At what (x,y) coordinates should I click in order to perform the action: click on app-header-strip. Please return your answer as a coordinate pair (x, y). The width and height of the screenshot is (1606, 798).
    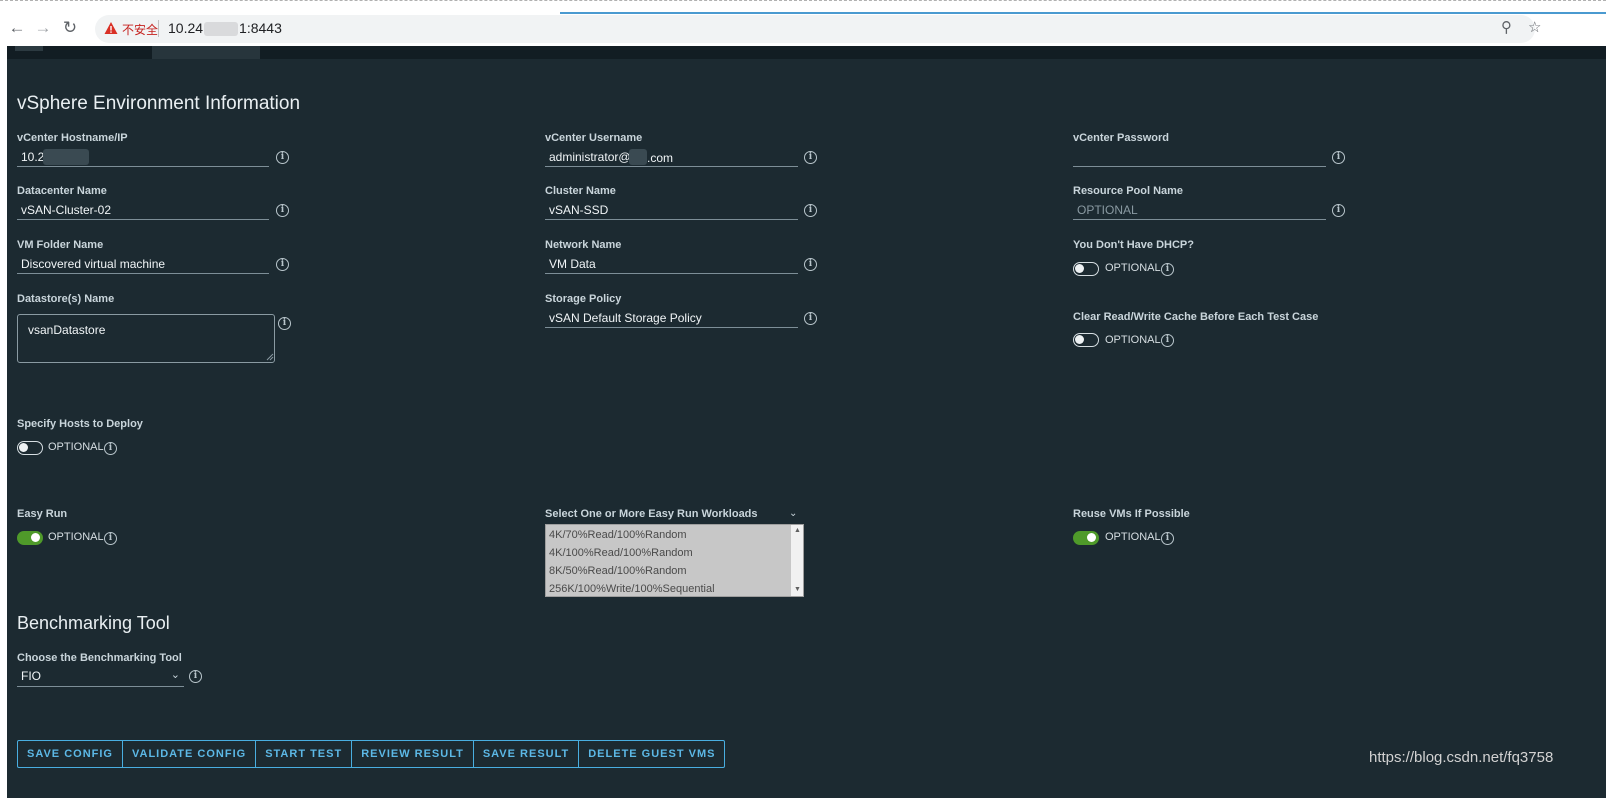
    Looking at the image, I should click on (806, 52).